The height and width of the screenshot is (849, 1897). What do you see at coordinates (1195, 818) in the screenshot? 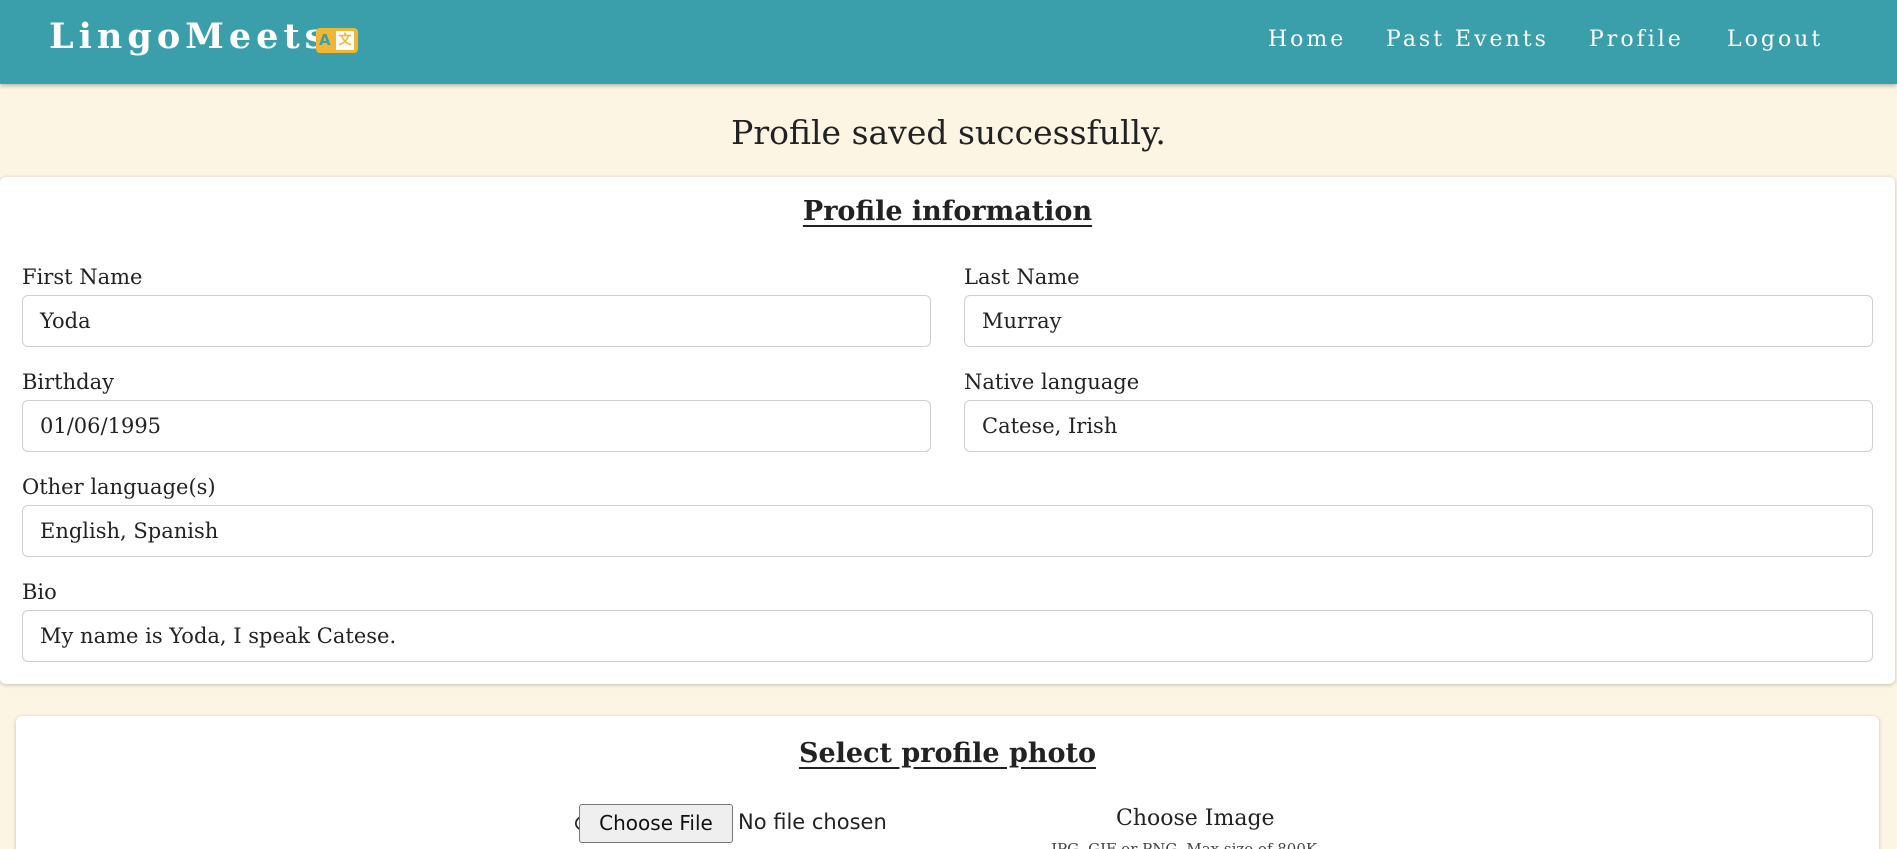
I see `choose-image-label: Choose Image` at bounding box center [1195, 818].